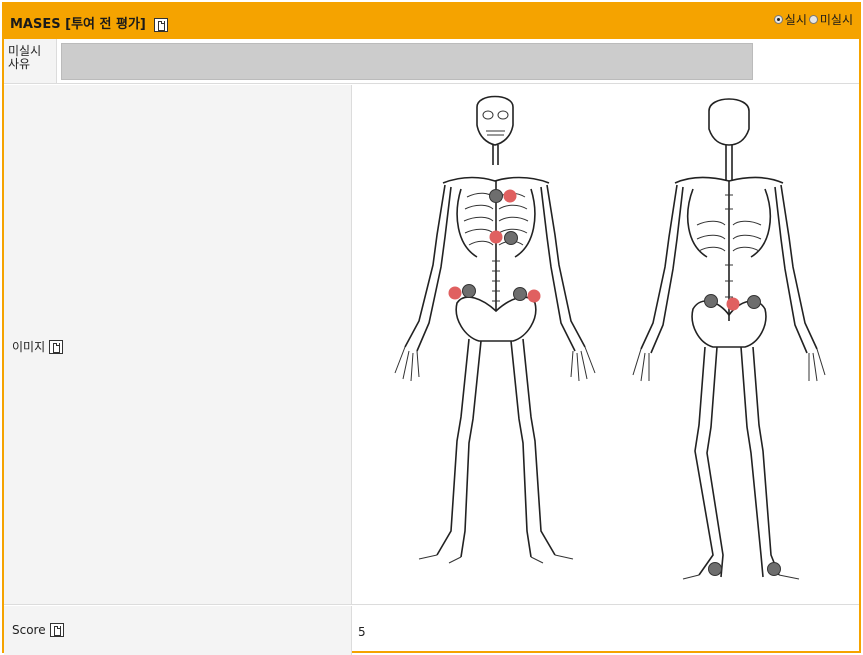  I want to click on not-performed-radio, so click(813, 19).